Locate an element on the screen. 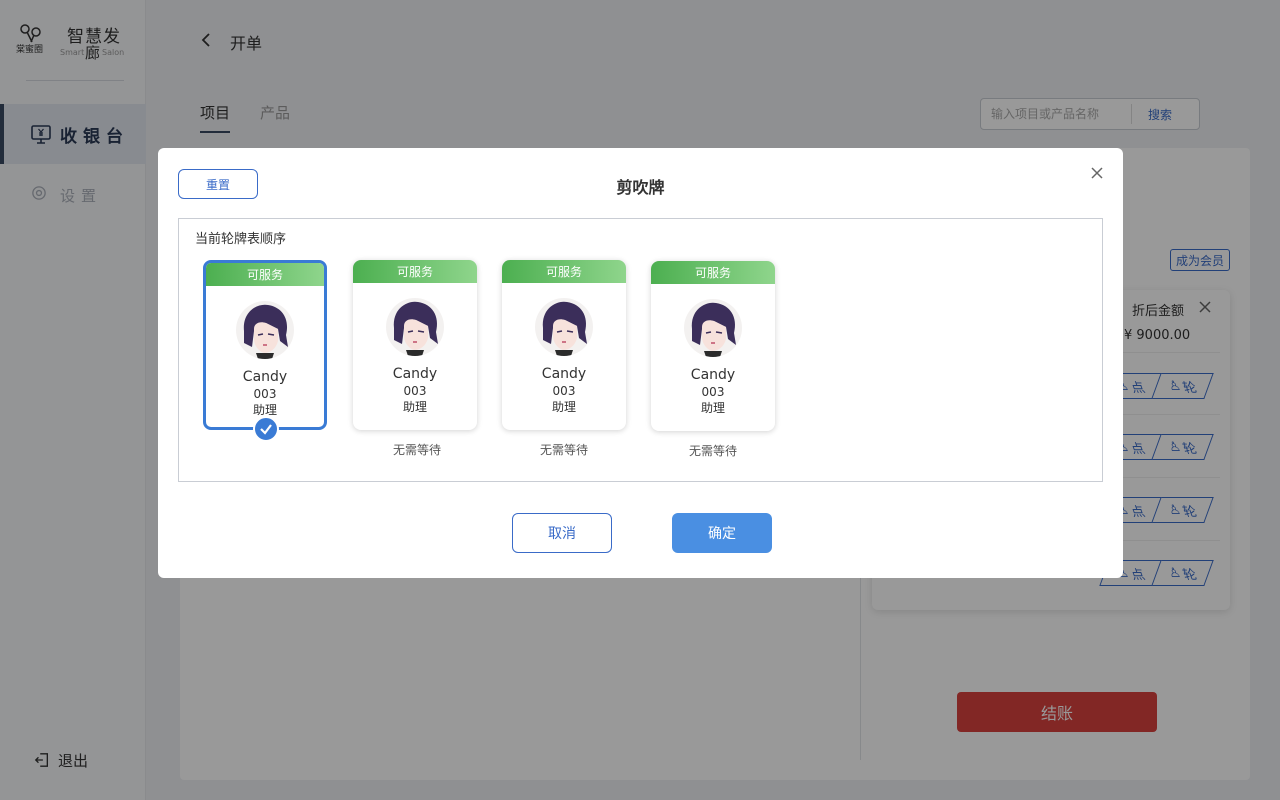 This screenshot has width=1280, height=800. cancel-button: 取消 is located at coordinates (562, 533).